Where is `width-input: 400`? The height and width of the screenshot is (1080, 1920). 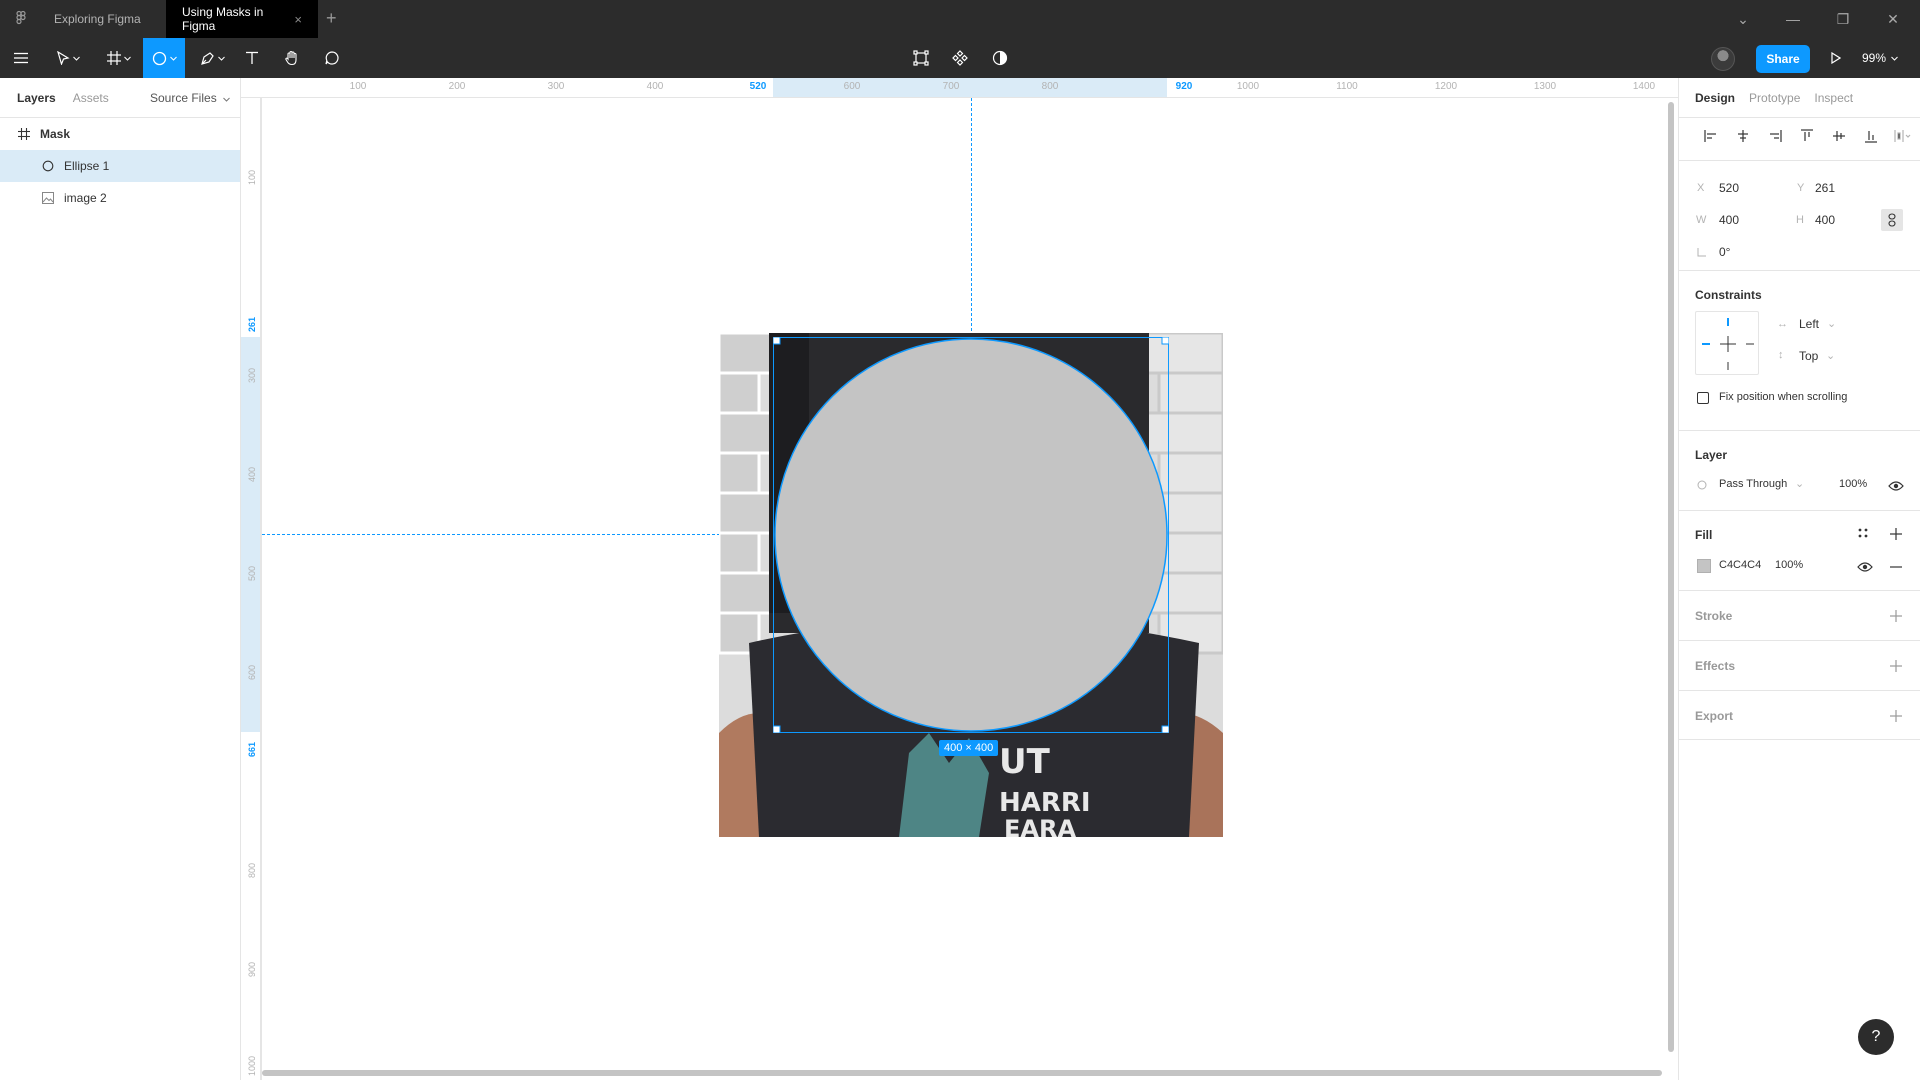
width-input: 400 is located at coordinates (1729, 220).